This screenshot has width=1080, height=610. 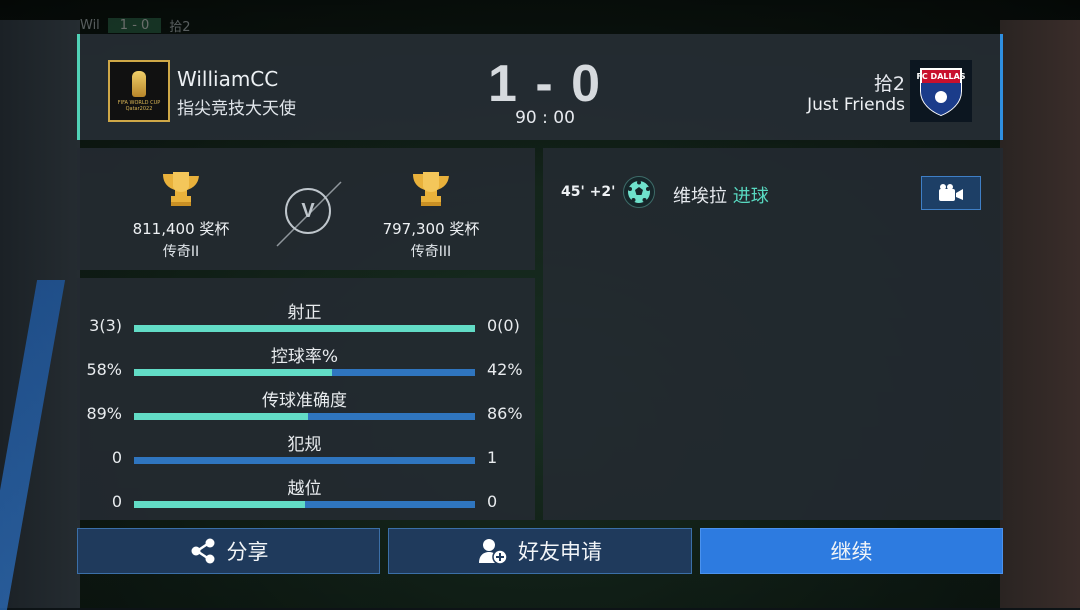 I want to click on replay-video-button, so click(x=951, y=193).